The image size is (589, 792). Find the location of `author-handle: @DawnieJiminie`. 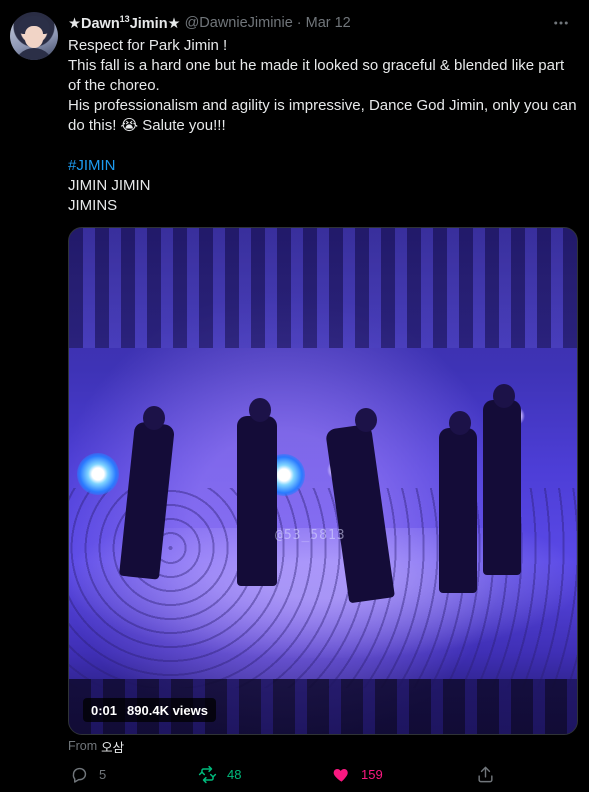

author-handle: @DawnieJiminie is located at coordinates (239, 23).